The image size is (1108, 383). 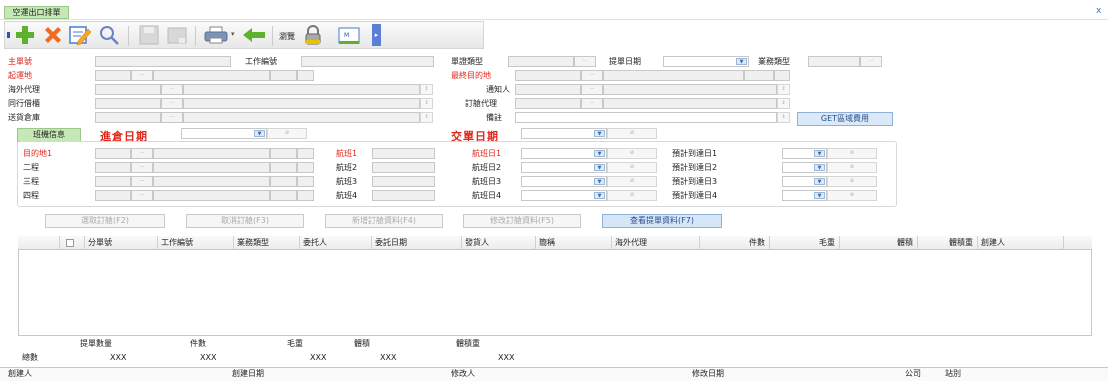 What do you see at coordinates (522, 221) in the screenshot?
I see `modify-booking-button: 修改訂艙資料(F5)` at bounding box center [522, 221].